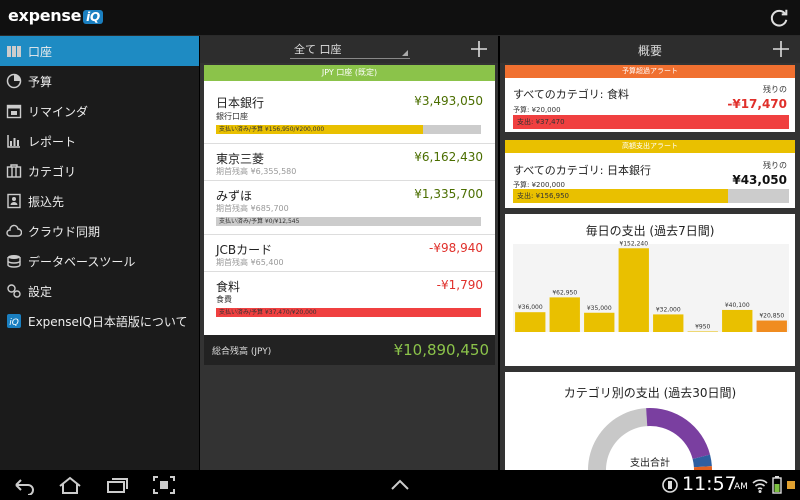 The height and width of the screenshot is (500, 800). Describe the element at coordinates (349, 162) in the screenshot. I see `account-row-tokyo-mitsubishi: 東京三菱 ¥6,162,430 期首残高 ¥6,355,580` at that location.